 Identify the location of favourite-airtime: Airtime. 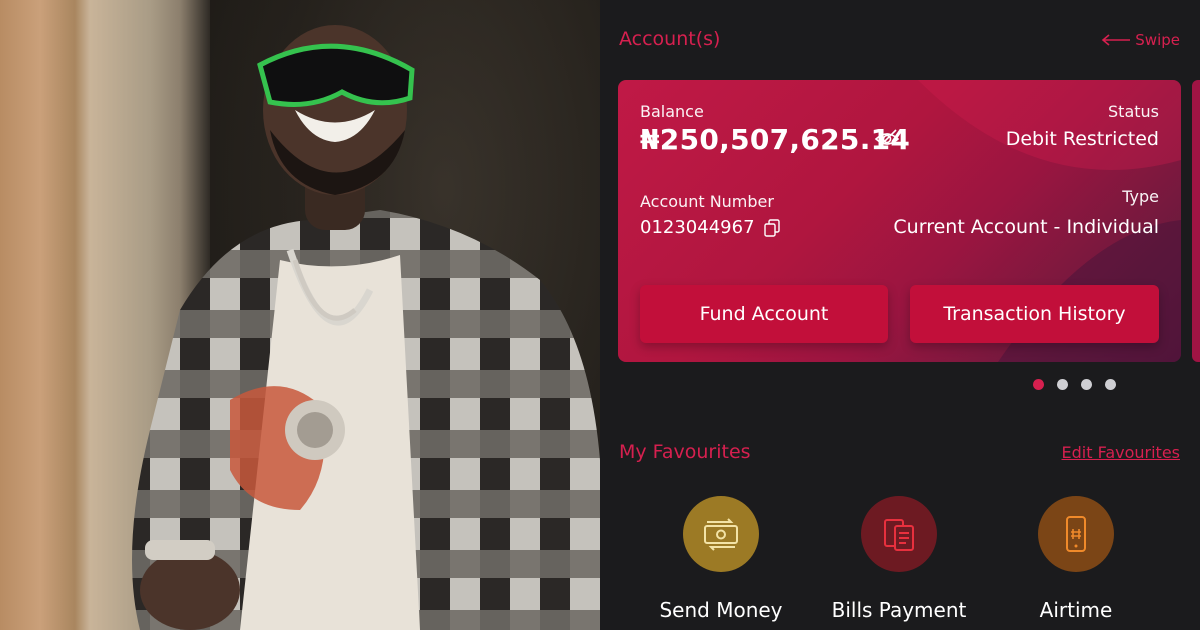
(1076, 559).